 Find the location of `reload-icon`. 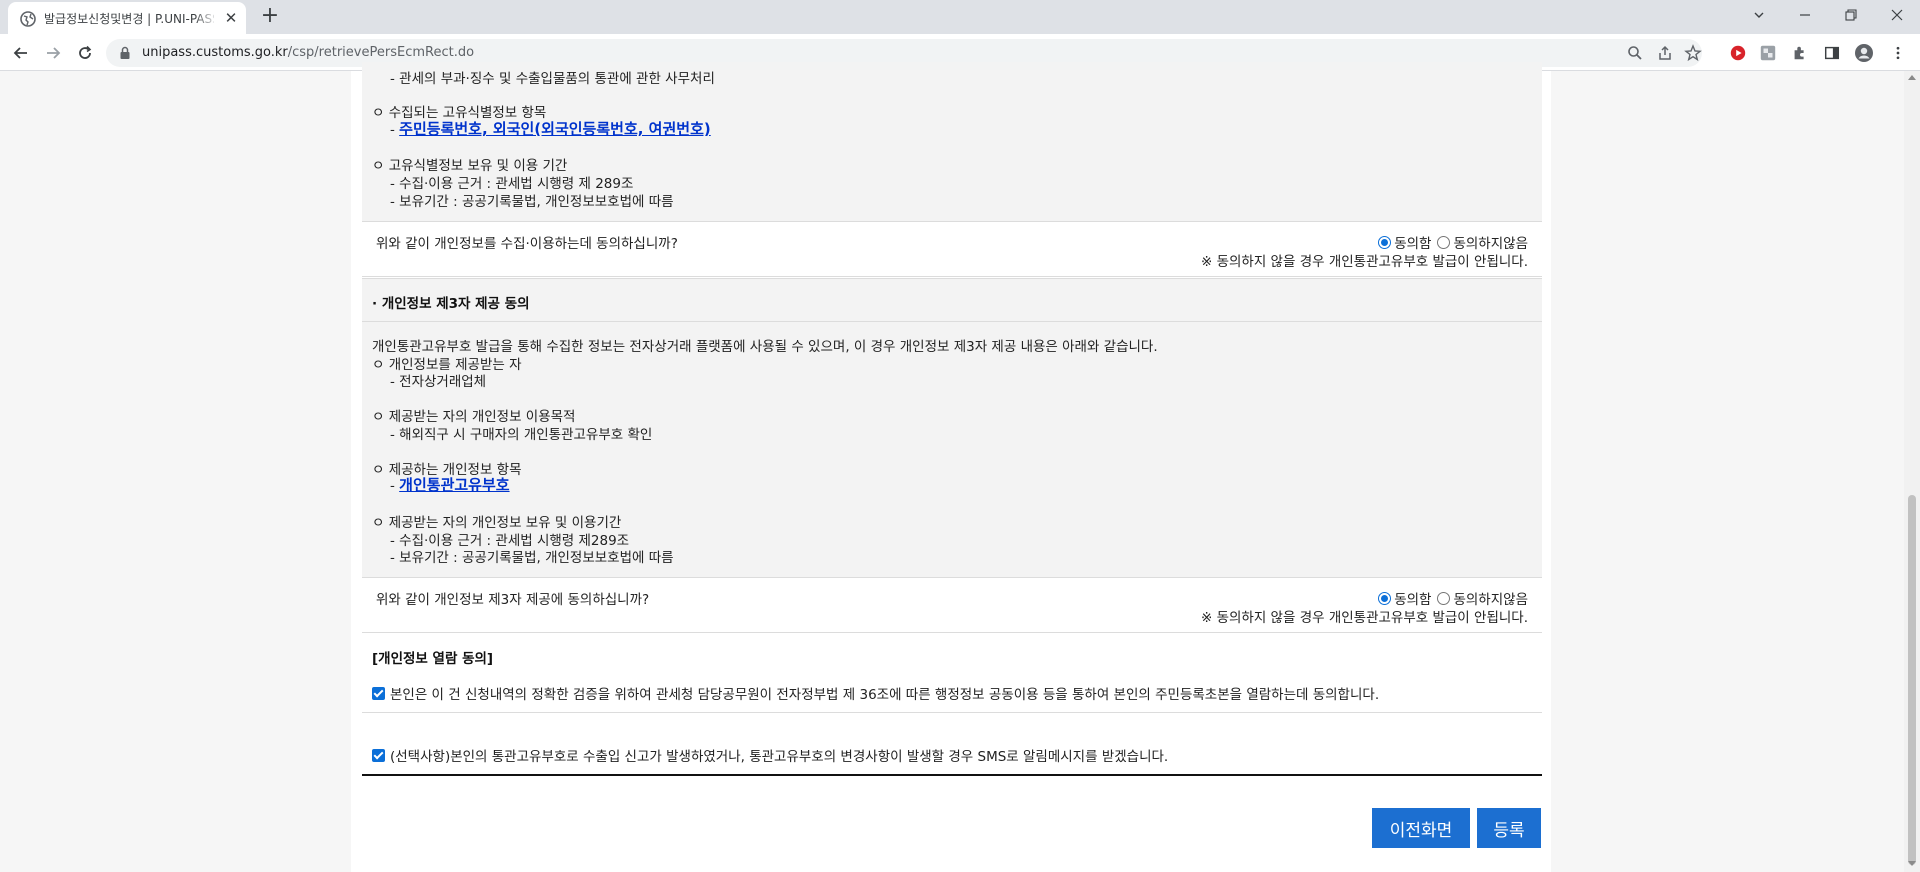

reload-icon is located at coordinates (85, 53).